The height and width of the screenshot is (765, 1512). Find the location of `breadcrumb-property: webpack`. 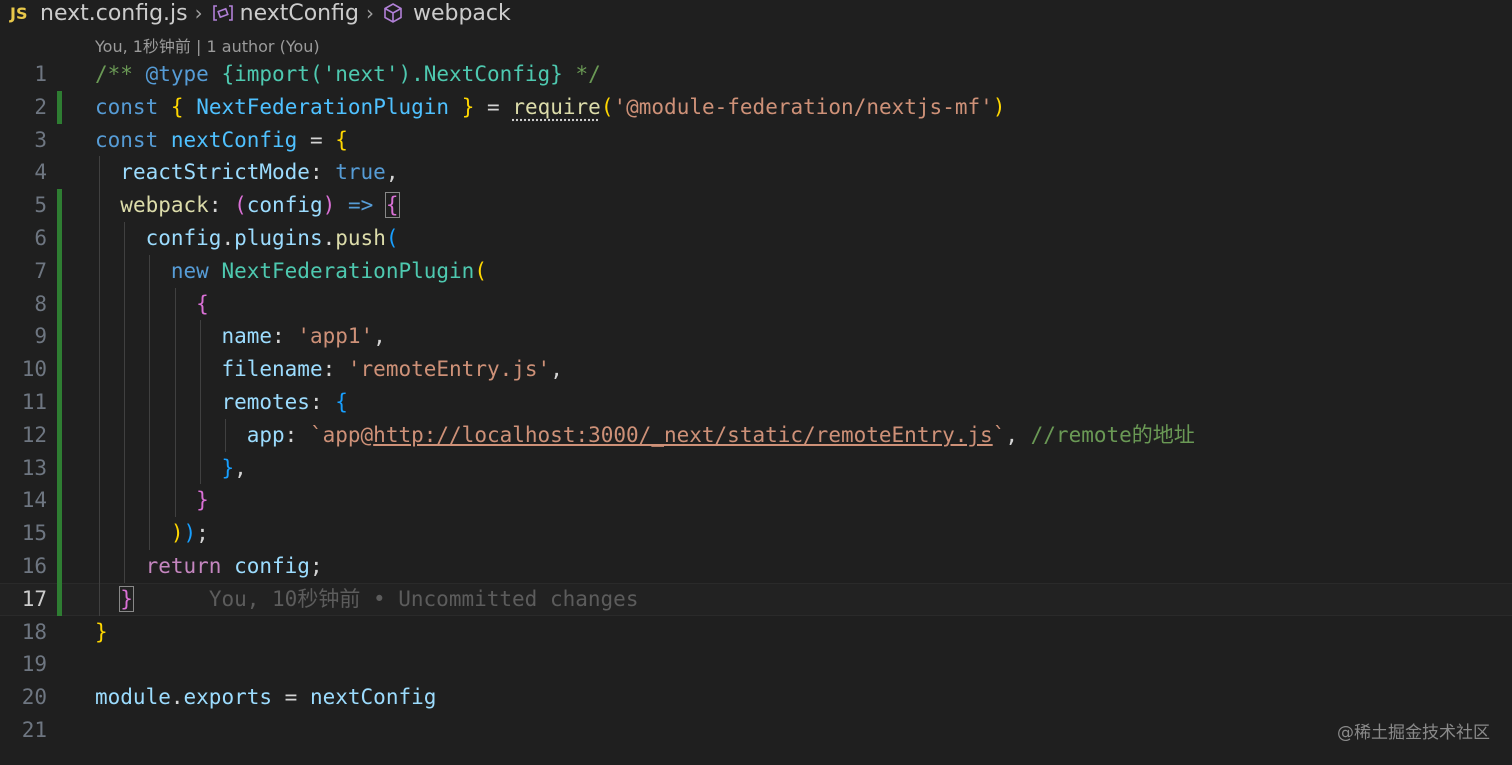

breadcrumb-property: webpack is located at coordinates (462, 13).